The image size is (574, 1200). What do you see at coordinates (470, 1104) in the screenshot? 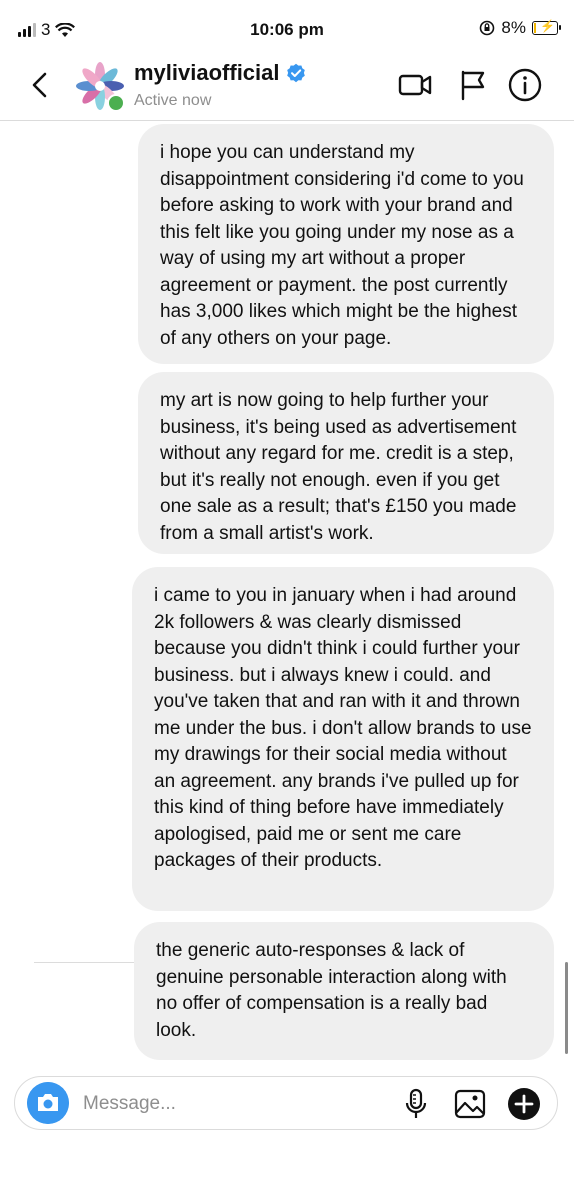
I see `gallery-icon` at bounding box center [470, 1104].